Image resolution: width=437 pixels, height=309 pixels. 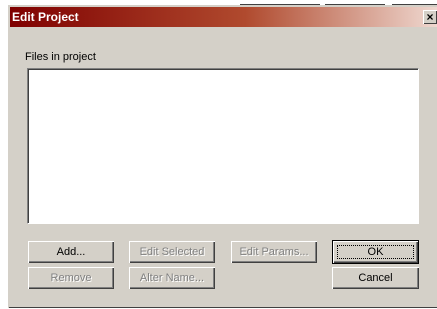 I want to click on cancel-button-label: Cancel, so click(x=375, y=278).